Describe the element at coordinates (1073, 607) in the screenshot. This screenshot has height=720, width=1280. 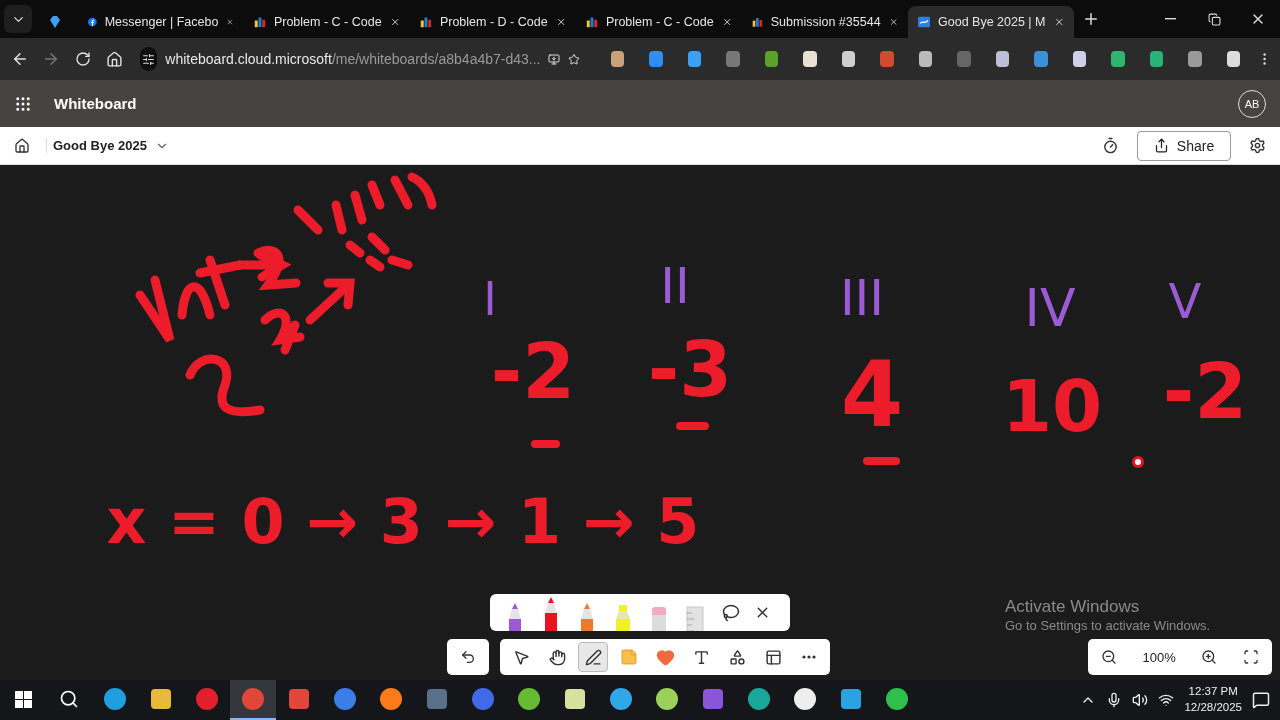
I see `activation-title: Activate Windows` at that location.